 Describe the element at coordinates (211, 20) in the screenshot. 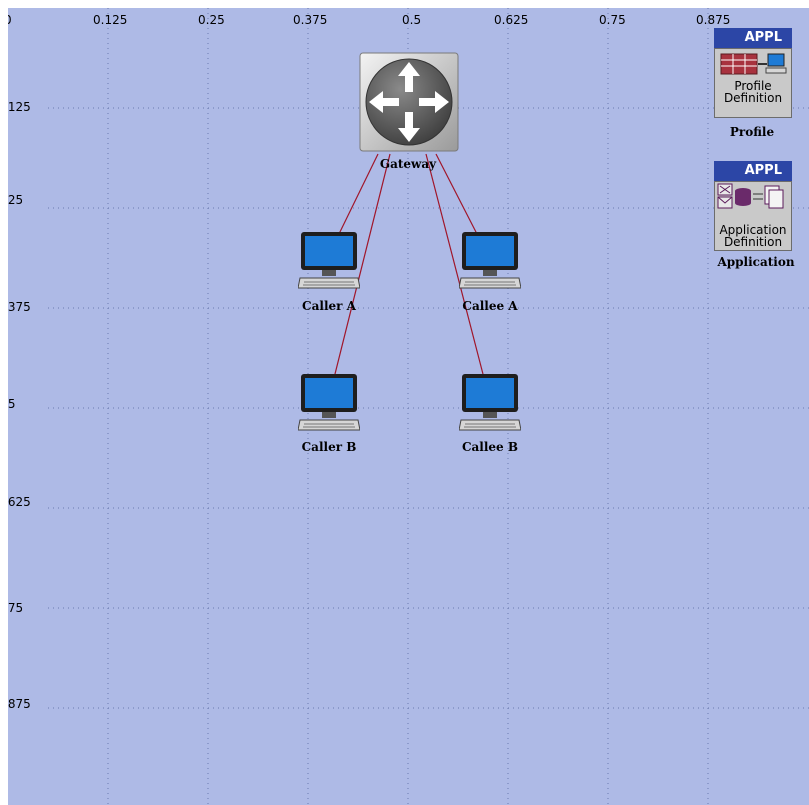

I see `x-tick-label: 0.25` at that location.